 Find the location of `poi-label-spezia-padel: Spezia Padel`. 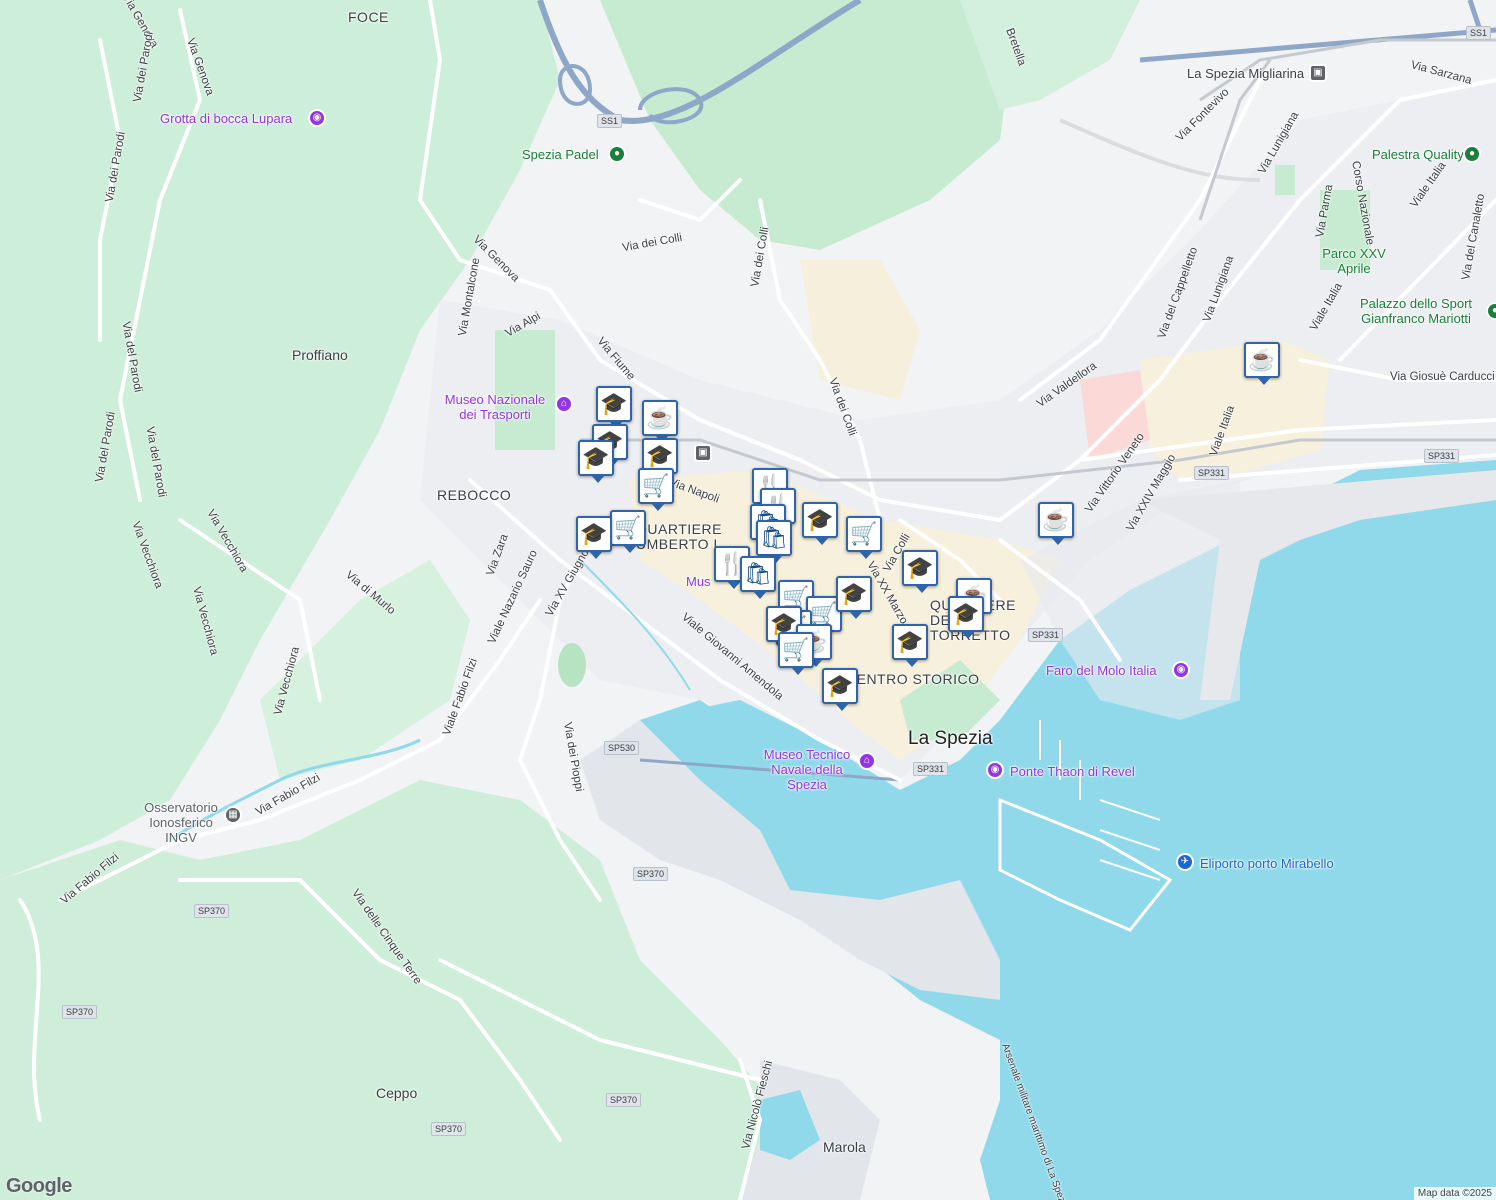

poi-label-spezia-padel: Spezia Padel is located at coordinates (560, 154).